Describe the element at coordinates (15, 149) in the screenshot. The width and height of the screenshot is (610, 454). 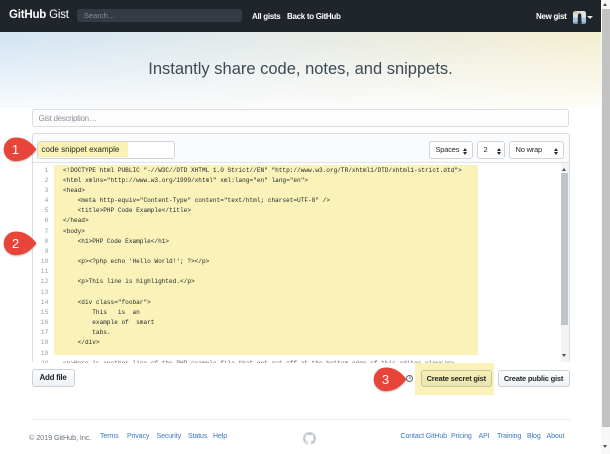
I see `svg-text: 1` at that location.